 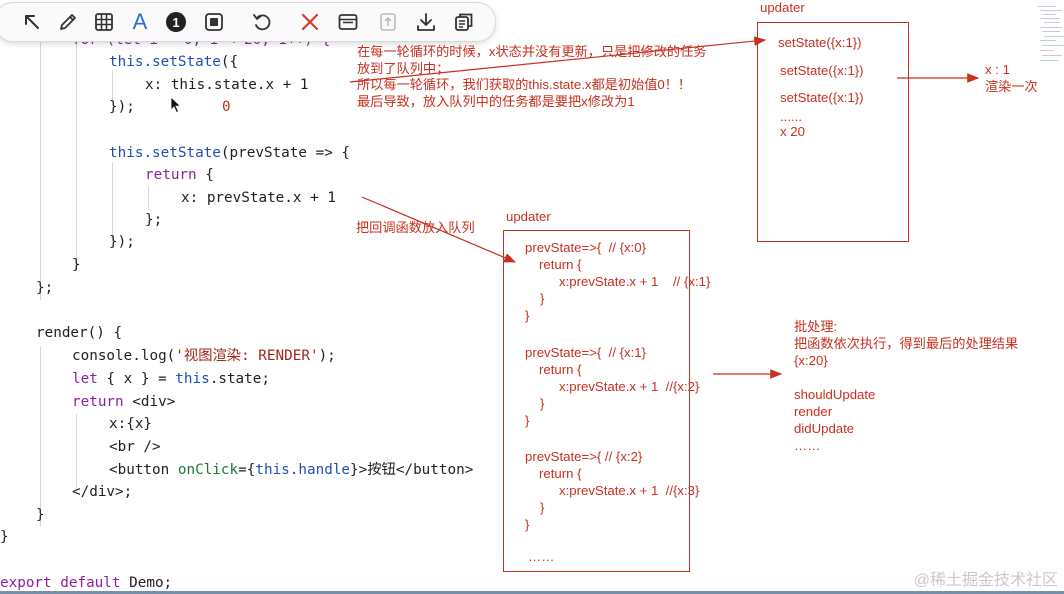 What do you see at coordinates (204, 356) in the screenshot?
I see `code-line-console: console.log('视图渲染: RENDER');` at bounding box center [204, 356].